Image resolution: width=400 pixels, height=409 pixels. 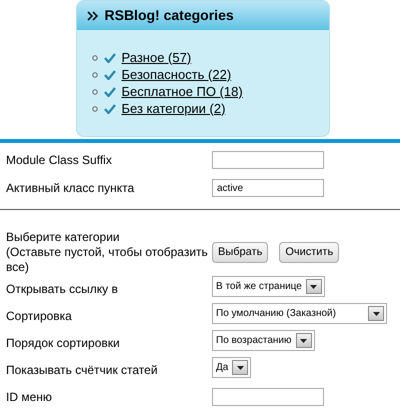 I want to click on form-button: Очистить, so click(x=309, y=252).